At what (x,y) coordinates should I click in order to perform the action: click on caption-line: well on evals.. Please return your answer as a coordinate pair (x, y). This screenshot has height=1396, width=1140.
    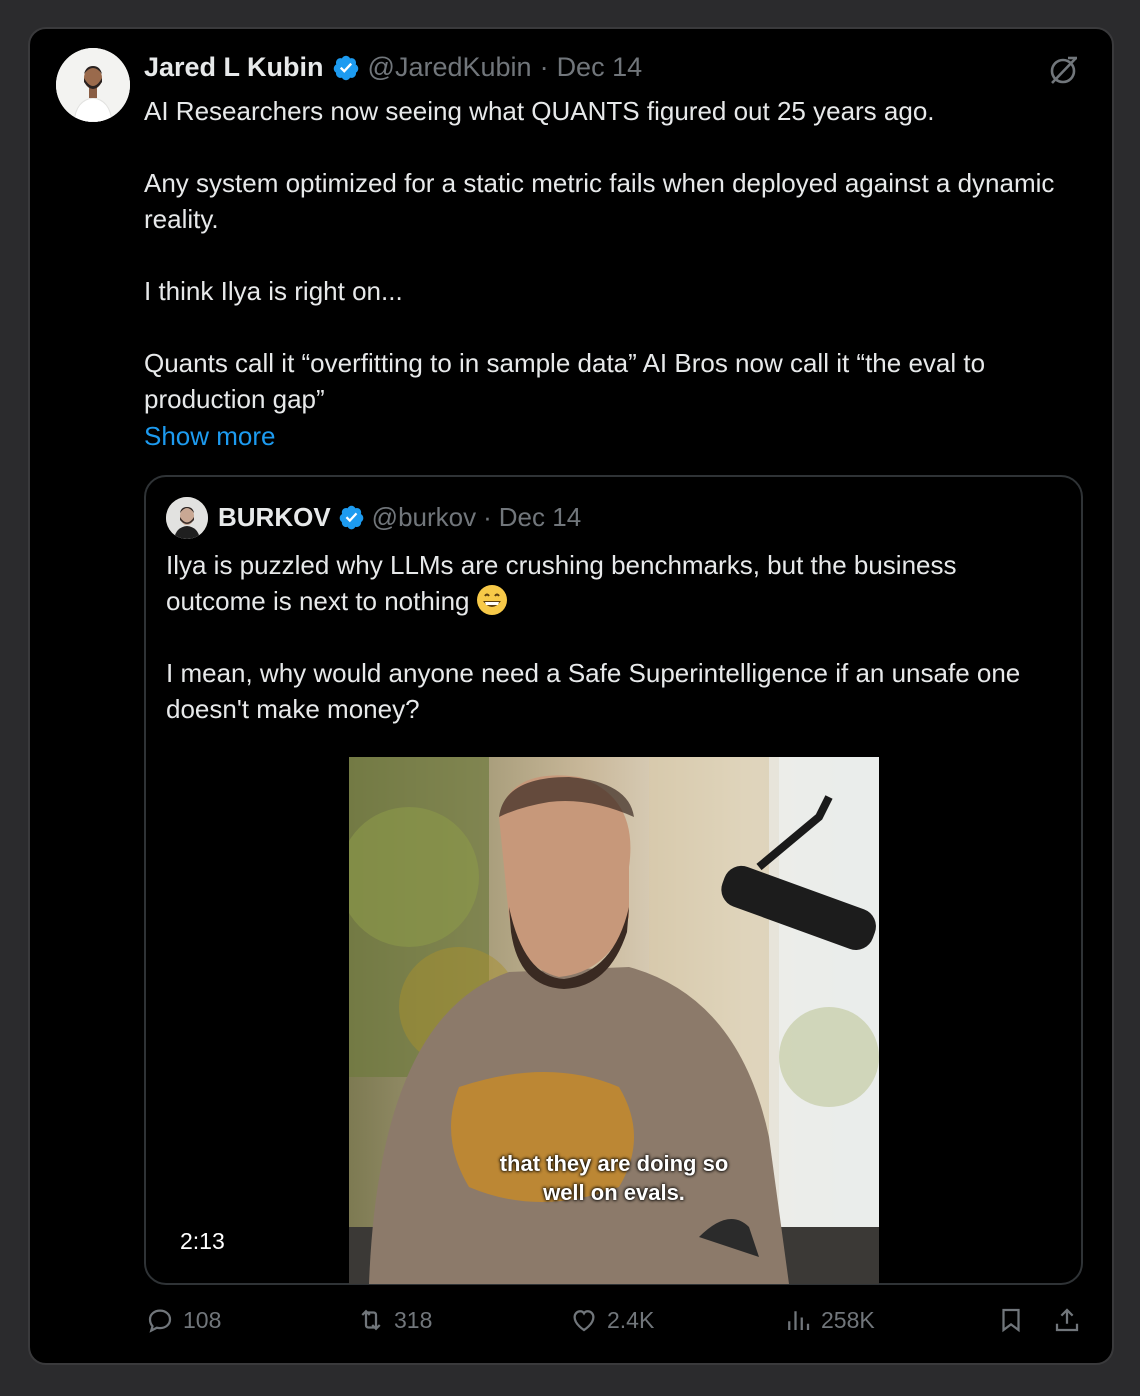
    Looking at the image, I should click on (614, 1192).